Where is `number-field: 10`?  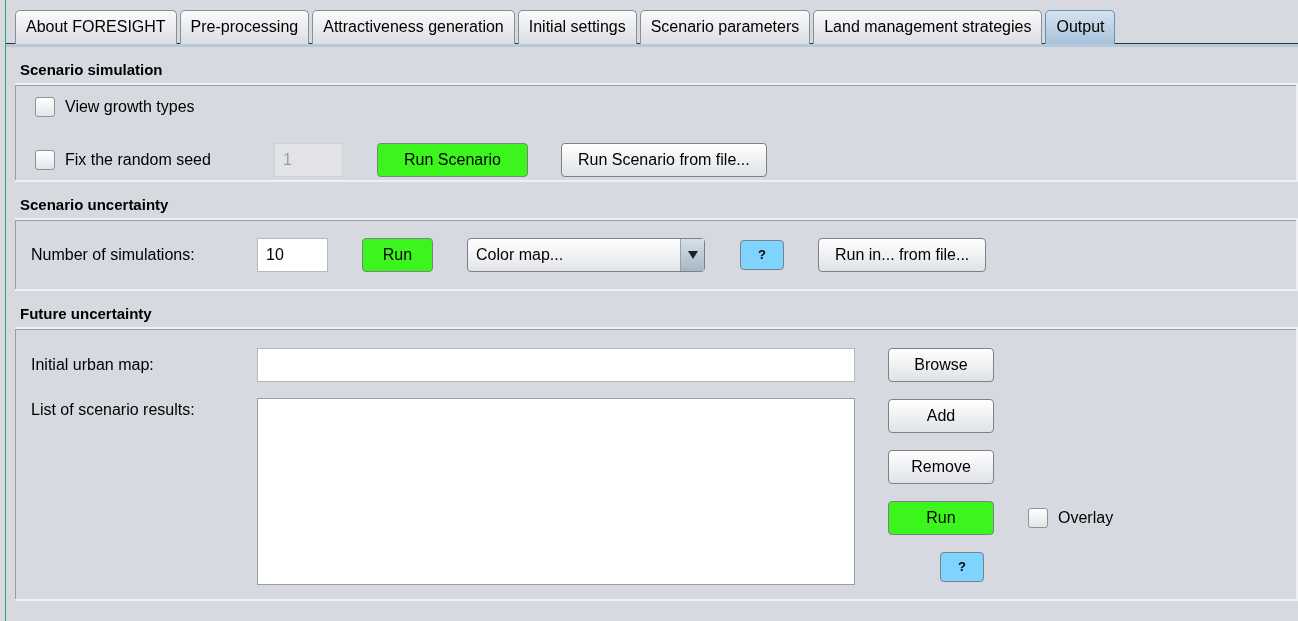
number-field: 10 is located at coordinates (292, 255).